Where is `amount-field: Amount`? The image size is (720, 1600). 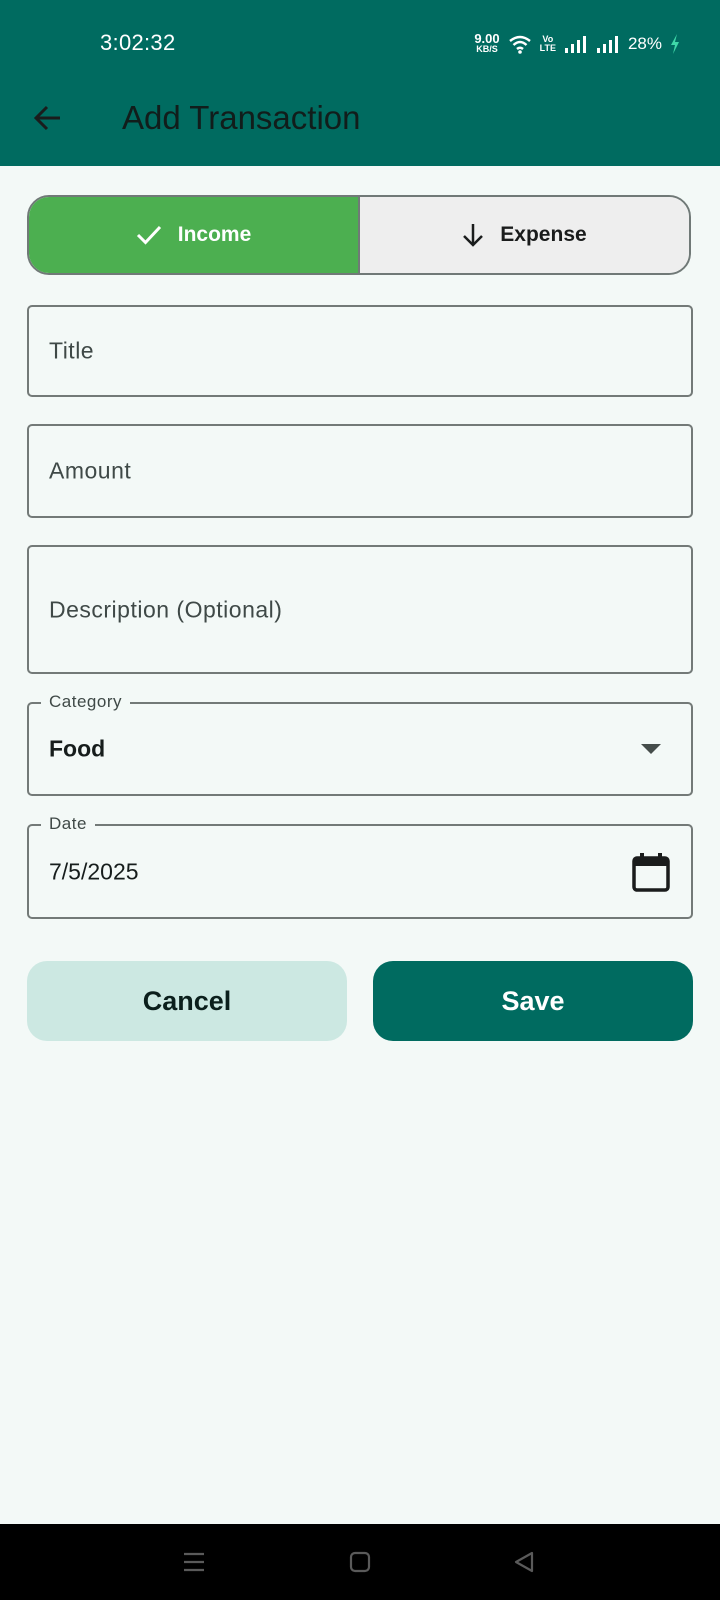
amount-field: Amount is located at coordinates (360, 471).